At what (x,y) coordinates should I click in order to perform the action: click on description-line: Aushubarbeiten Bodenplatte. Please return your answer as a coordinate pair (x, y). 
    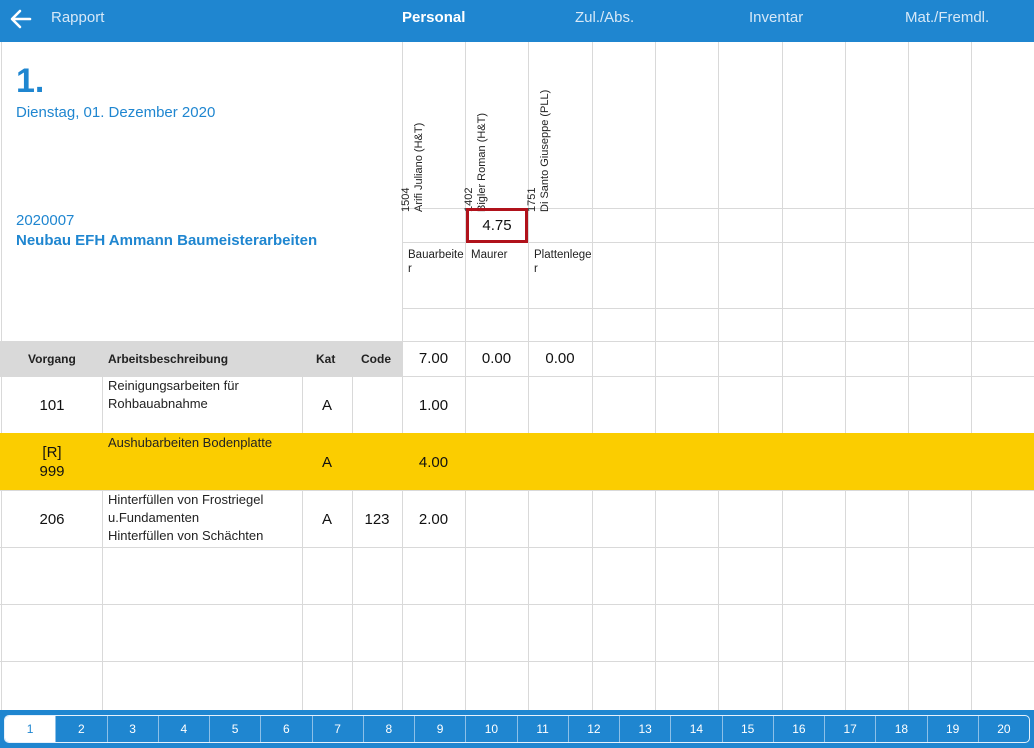
    Looking at the image, I should click on (190, 442).